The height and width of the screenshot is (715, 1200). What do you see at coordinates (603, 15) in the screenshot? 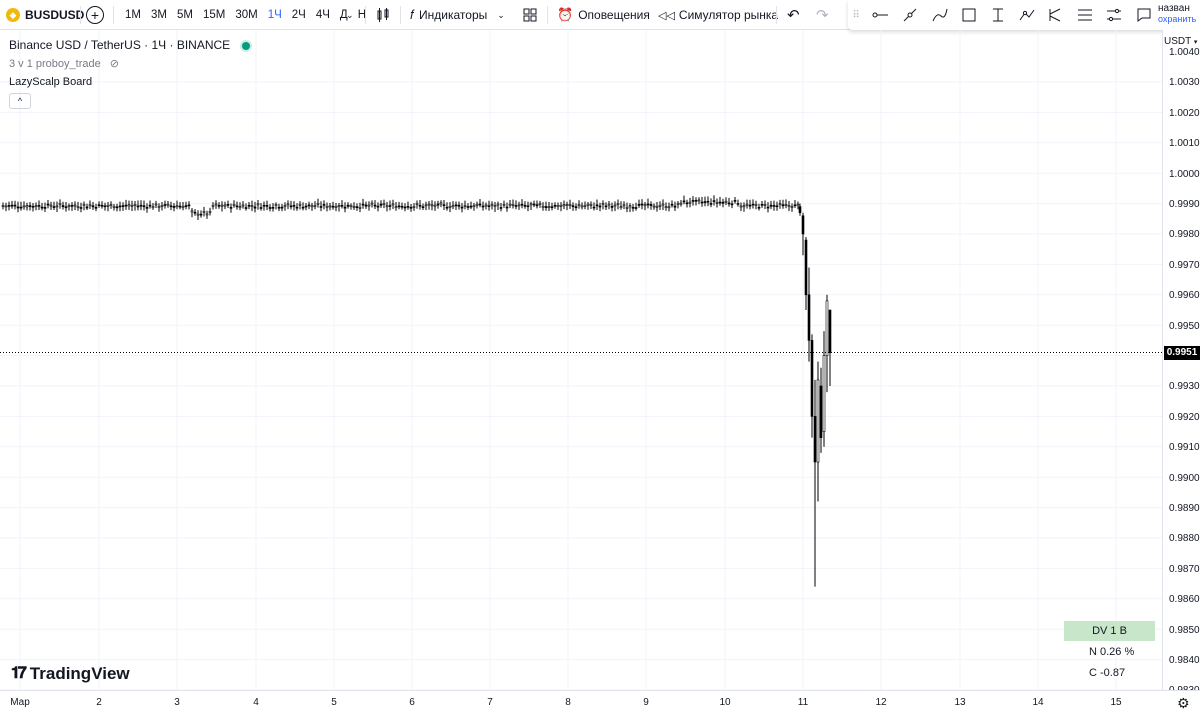
I see `alerts-button: ⏰ Оповещения` at bounding box center [603, 15].